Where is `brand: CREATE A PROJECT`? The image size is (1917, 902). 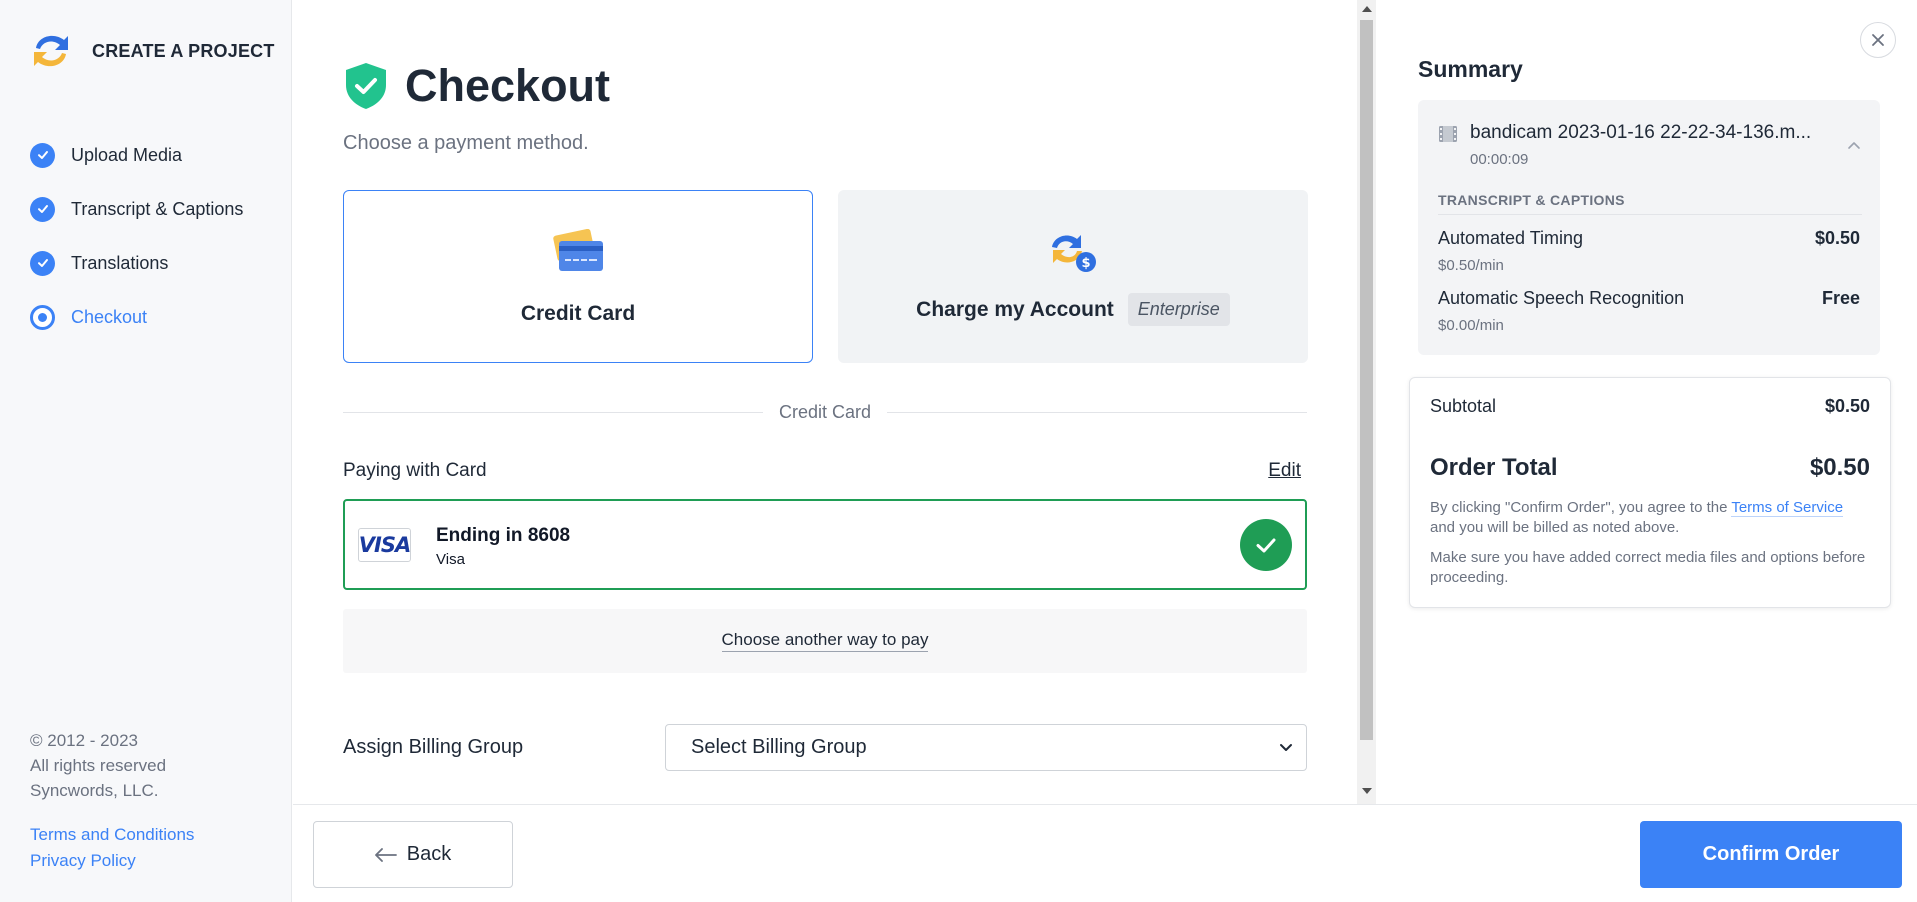 brand: CREATE A PROJECT is located at coordinates (151, 51).